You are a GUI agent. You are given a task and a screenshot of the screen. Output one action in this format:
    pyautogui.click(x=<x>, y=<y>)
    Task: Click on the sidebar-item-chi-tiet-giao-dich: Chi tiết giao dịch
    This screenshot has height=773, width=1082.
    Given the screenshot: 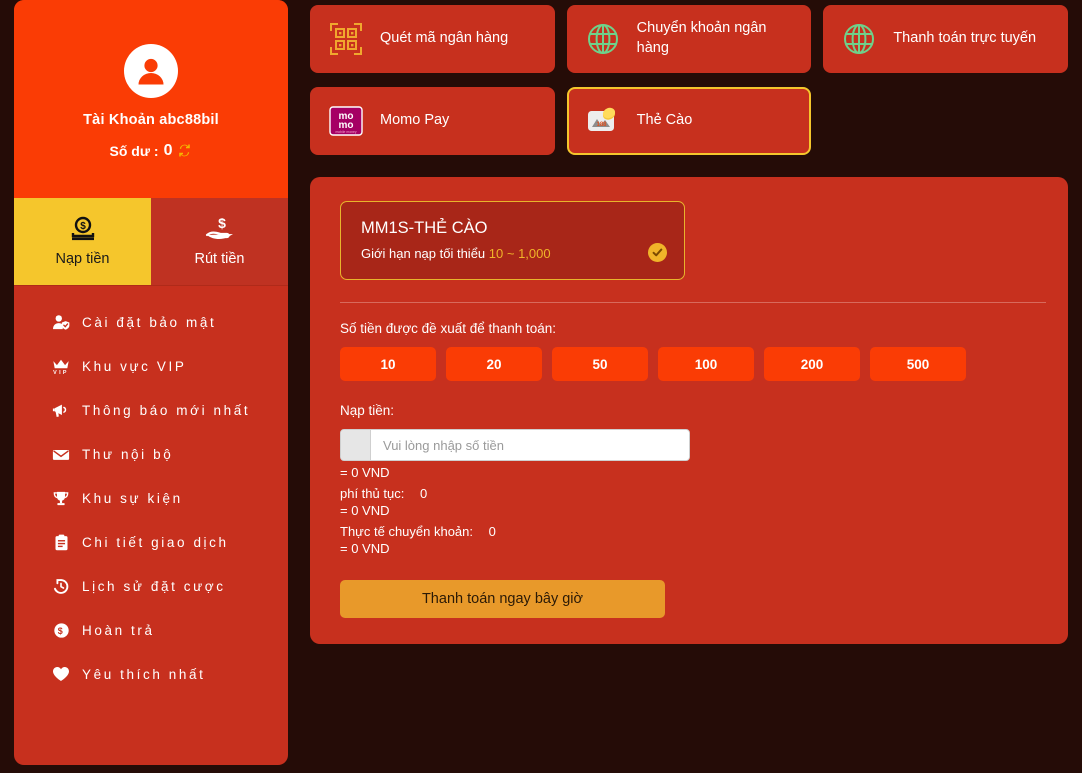 What is the action you would take?
    pyautogui.click(x=151, y=542)
    